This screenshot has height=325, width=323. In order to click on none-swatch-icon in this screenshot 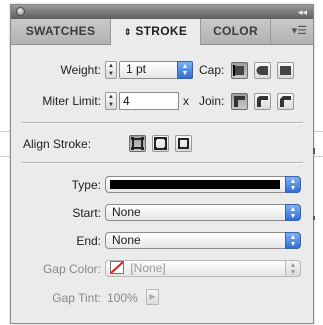, I will do `click(117, 267)`.